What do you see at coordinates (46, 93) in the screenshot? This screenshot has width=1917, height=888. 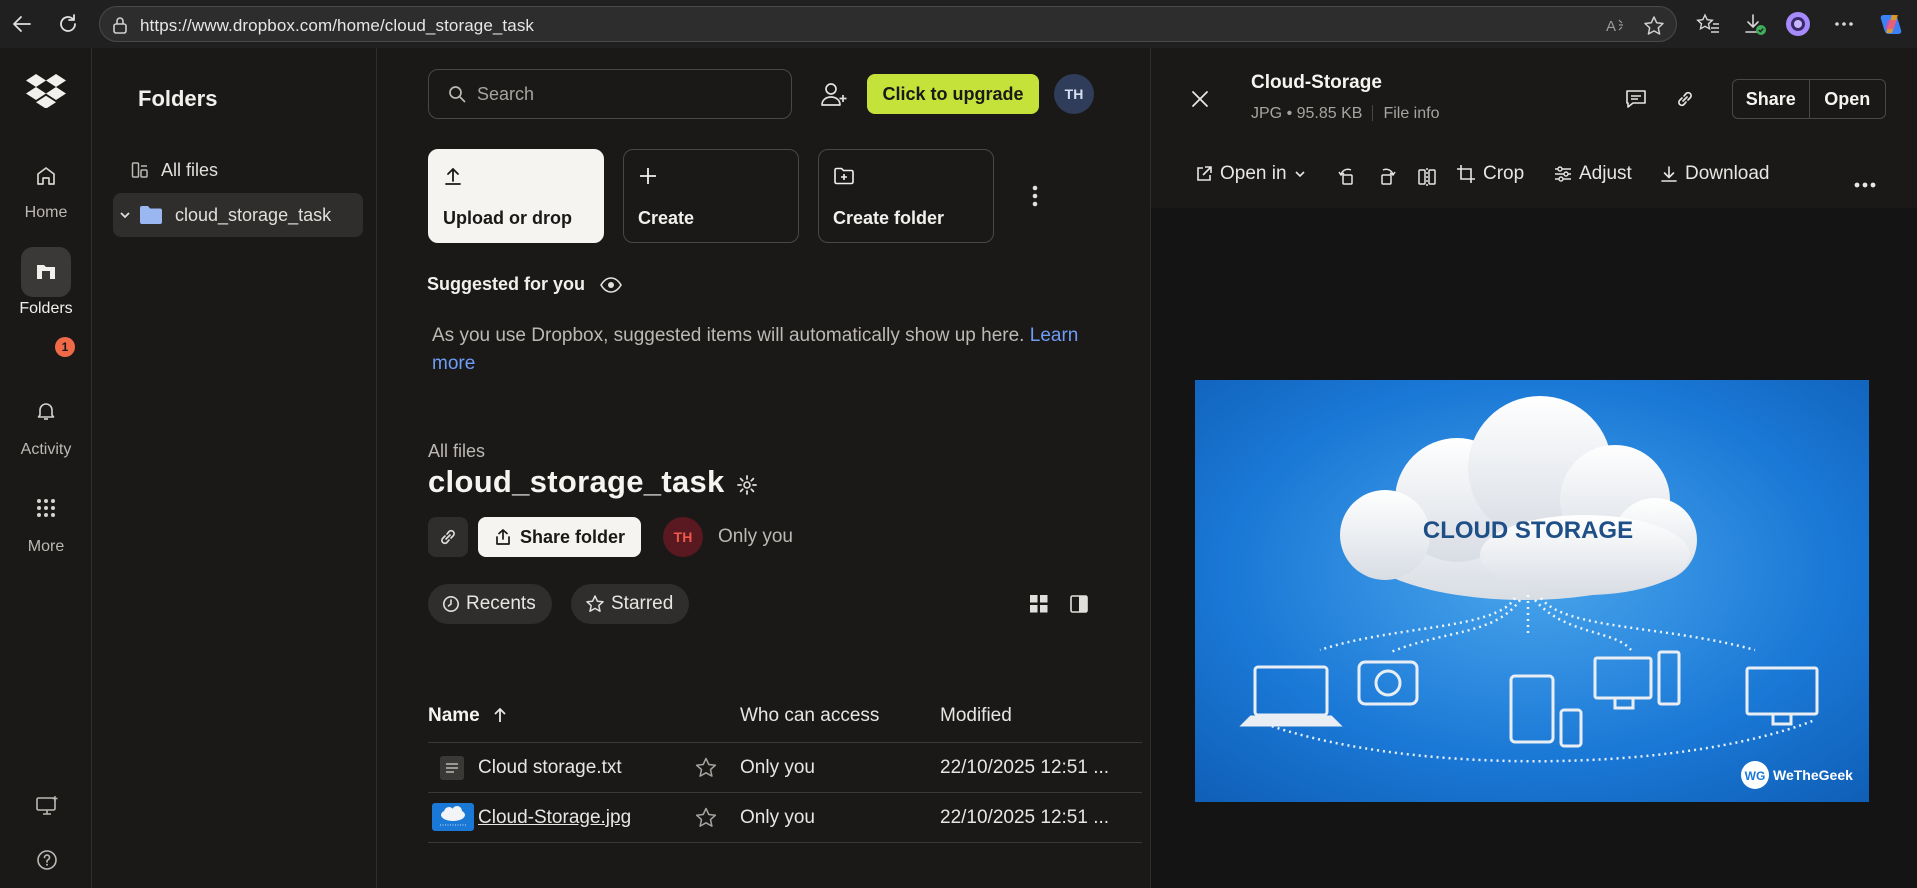 I see `dropbox-logo-icon` at bounding box center [46, 93].